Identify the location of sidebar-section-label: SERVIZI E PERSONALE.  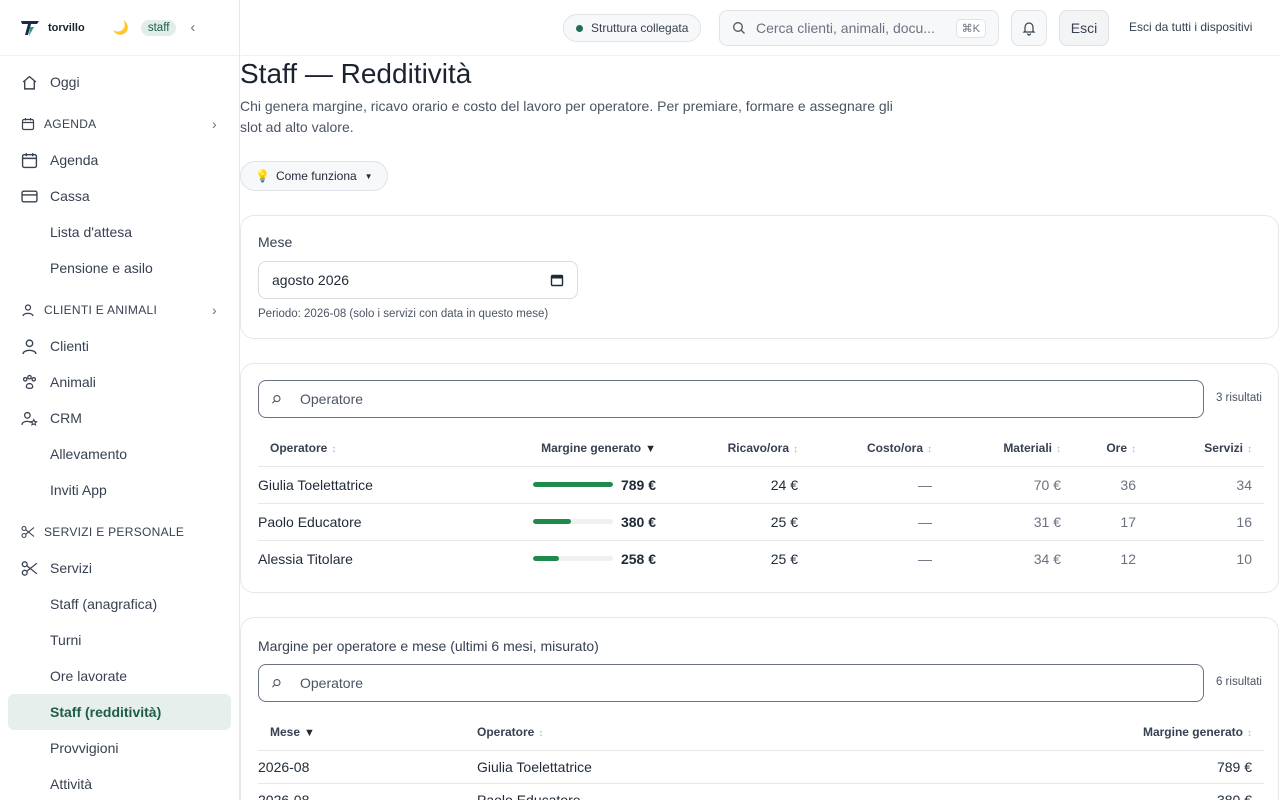
(114, 532).